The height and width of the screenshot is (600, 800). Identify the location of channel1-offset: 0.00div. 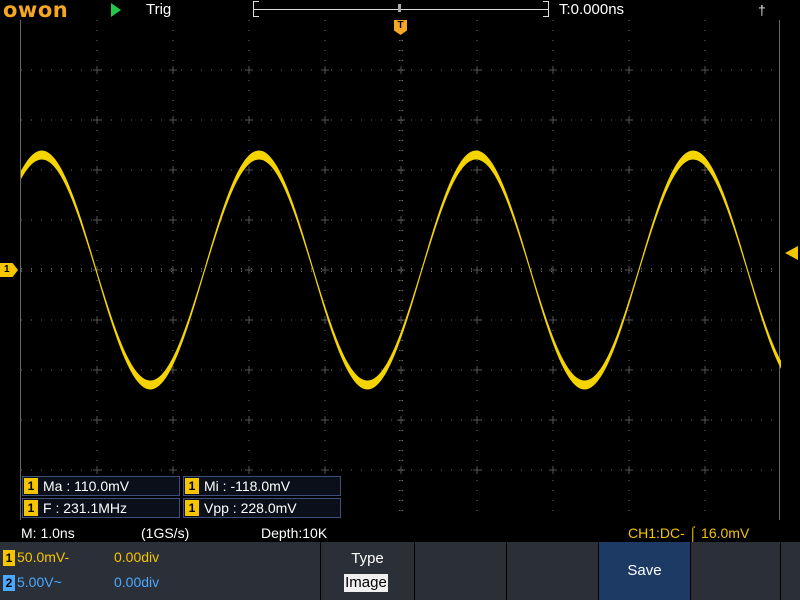
(137, 557).